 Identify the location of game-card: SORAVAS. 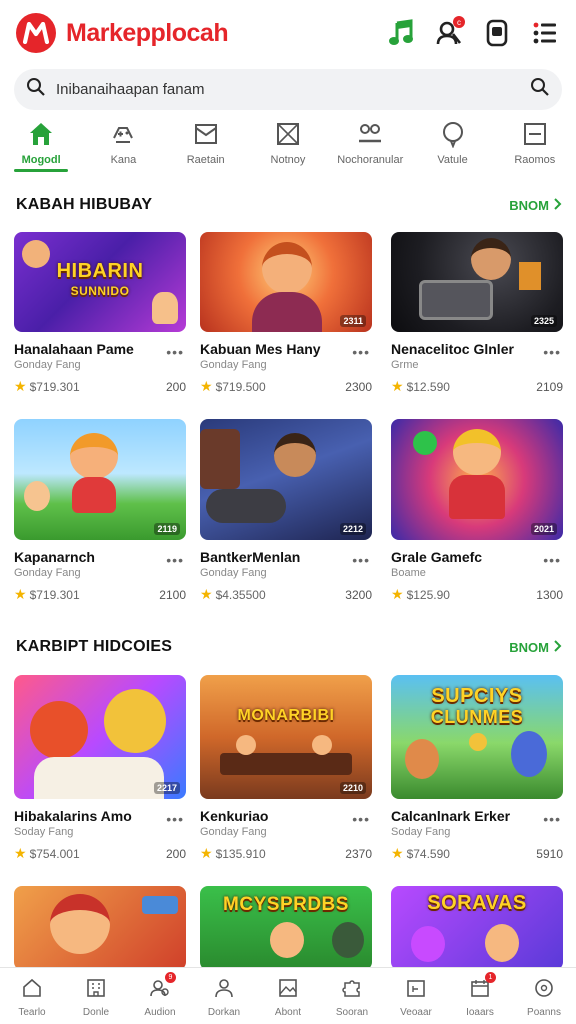
(477, 928).